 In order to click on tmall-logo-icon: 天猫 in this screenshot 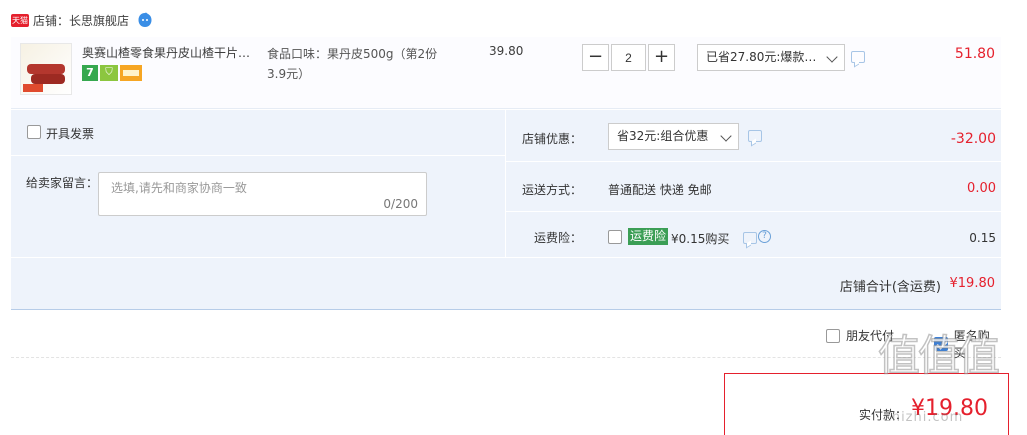, I will do `click(20, 20)`.